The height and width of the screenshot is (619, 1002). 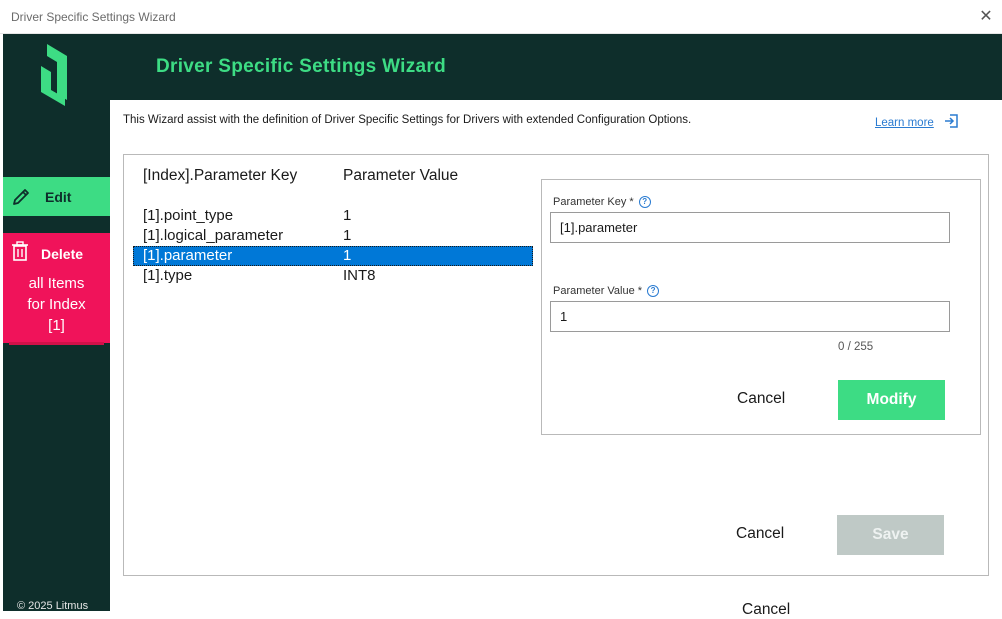 I want to click on modify-button: Modify, so click(x=891, y=400).